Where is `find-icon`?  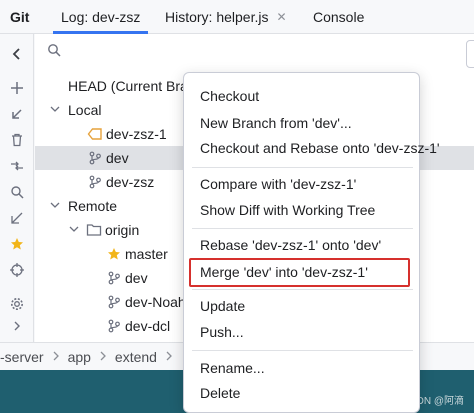
find-icon is located at coordinates (17, 192).